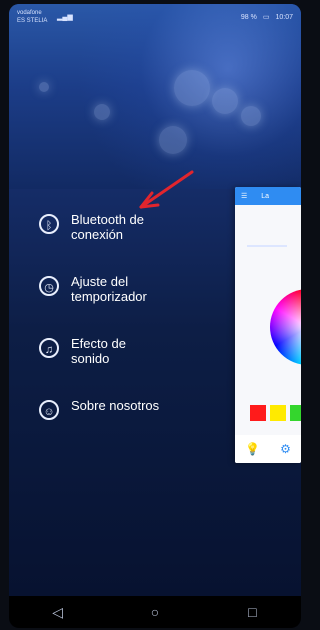  I want to click on settings-icon: ⚙, so click(285, 449).